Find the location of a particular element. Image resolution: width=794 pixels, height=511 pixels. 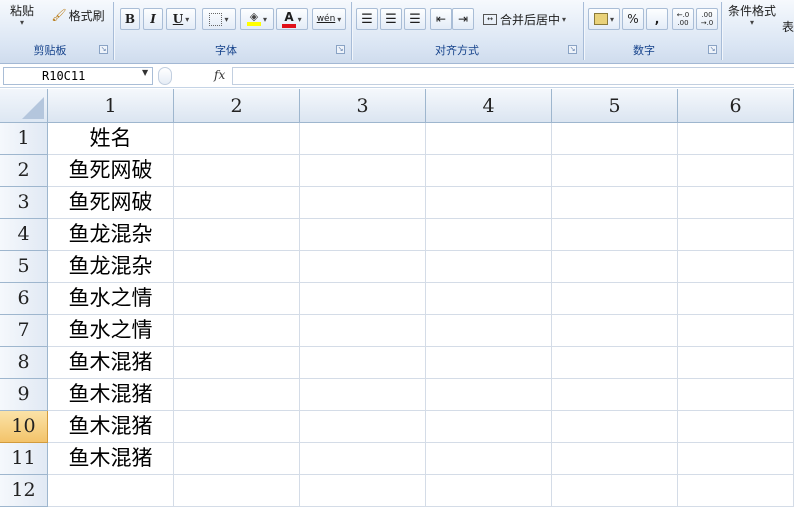

column-header: 4 is located at coordinates (489, 106).